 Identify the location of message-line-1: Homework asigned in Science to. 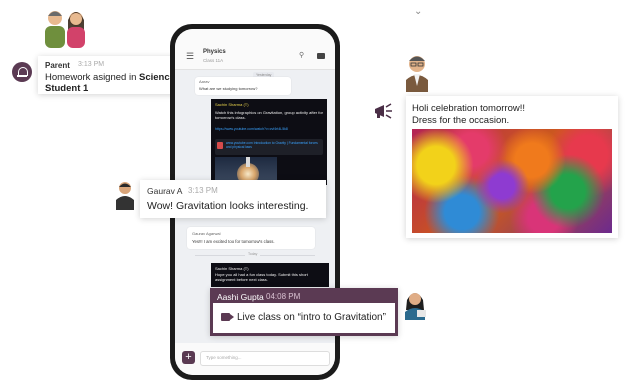
(116, 77).